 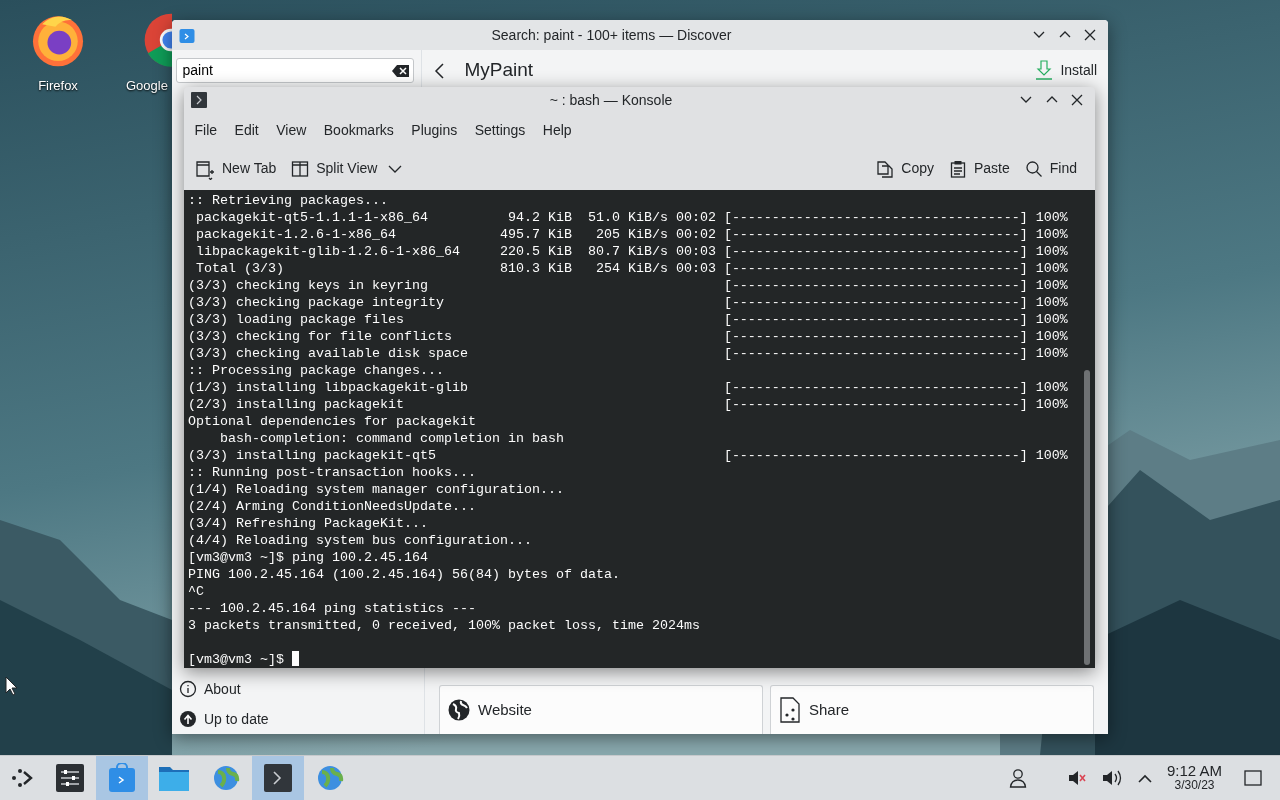 I want to click on terminal-line: (3/3) installing packagekit-qt5 [------------------------------------] 100%, so click(x=628, y=455).